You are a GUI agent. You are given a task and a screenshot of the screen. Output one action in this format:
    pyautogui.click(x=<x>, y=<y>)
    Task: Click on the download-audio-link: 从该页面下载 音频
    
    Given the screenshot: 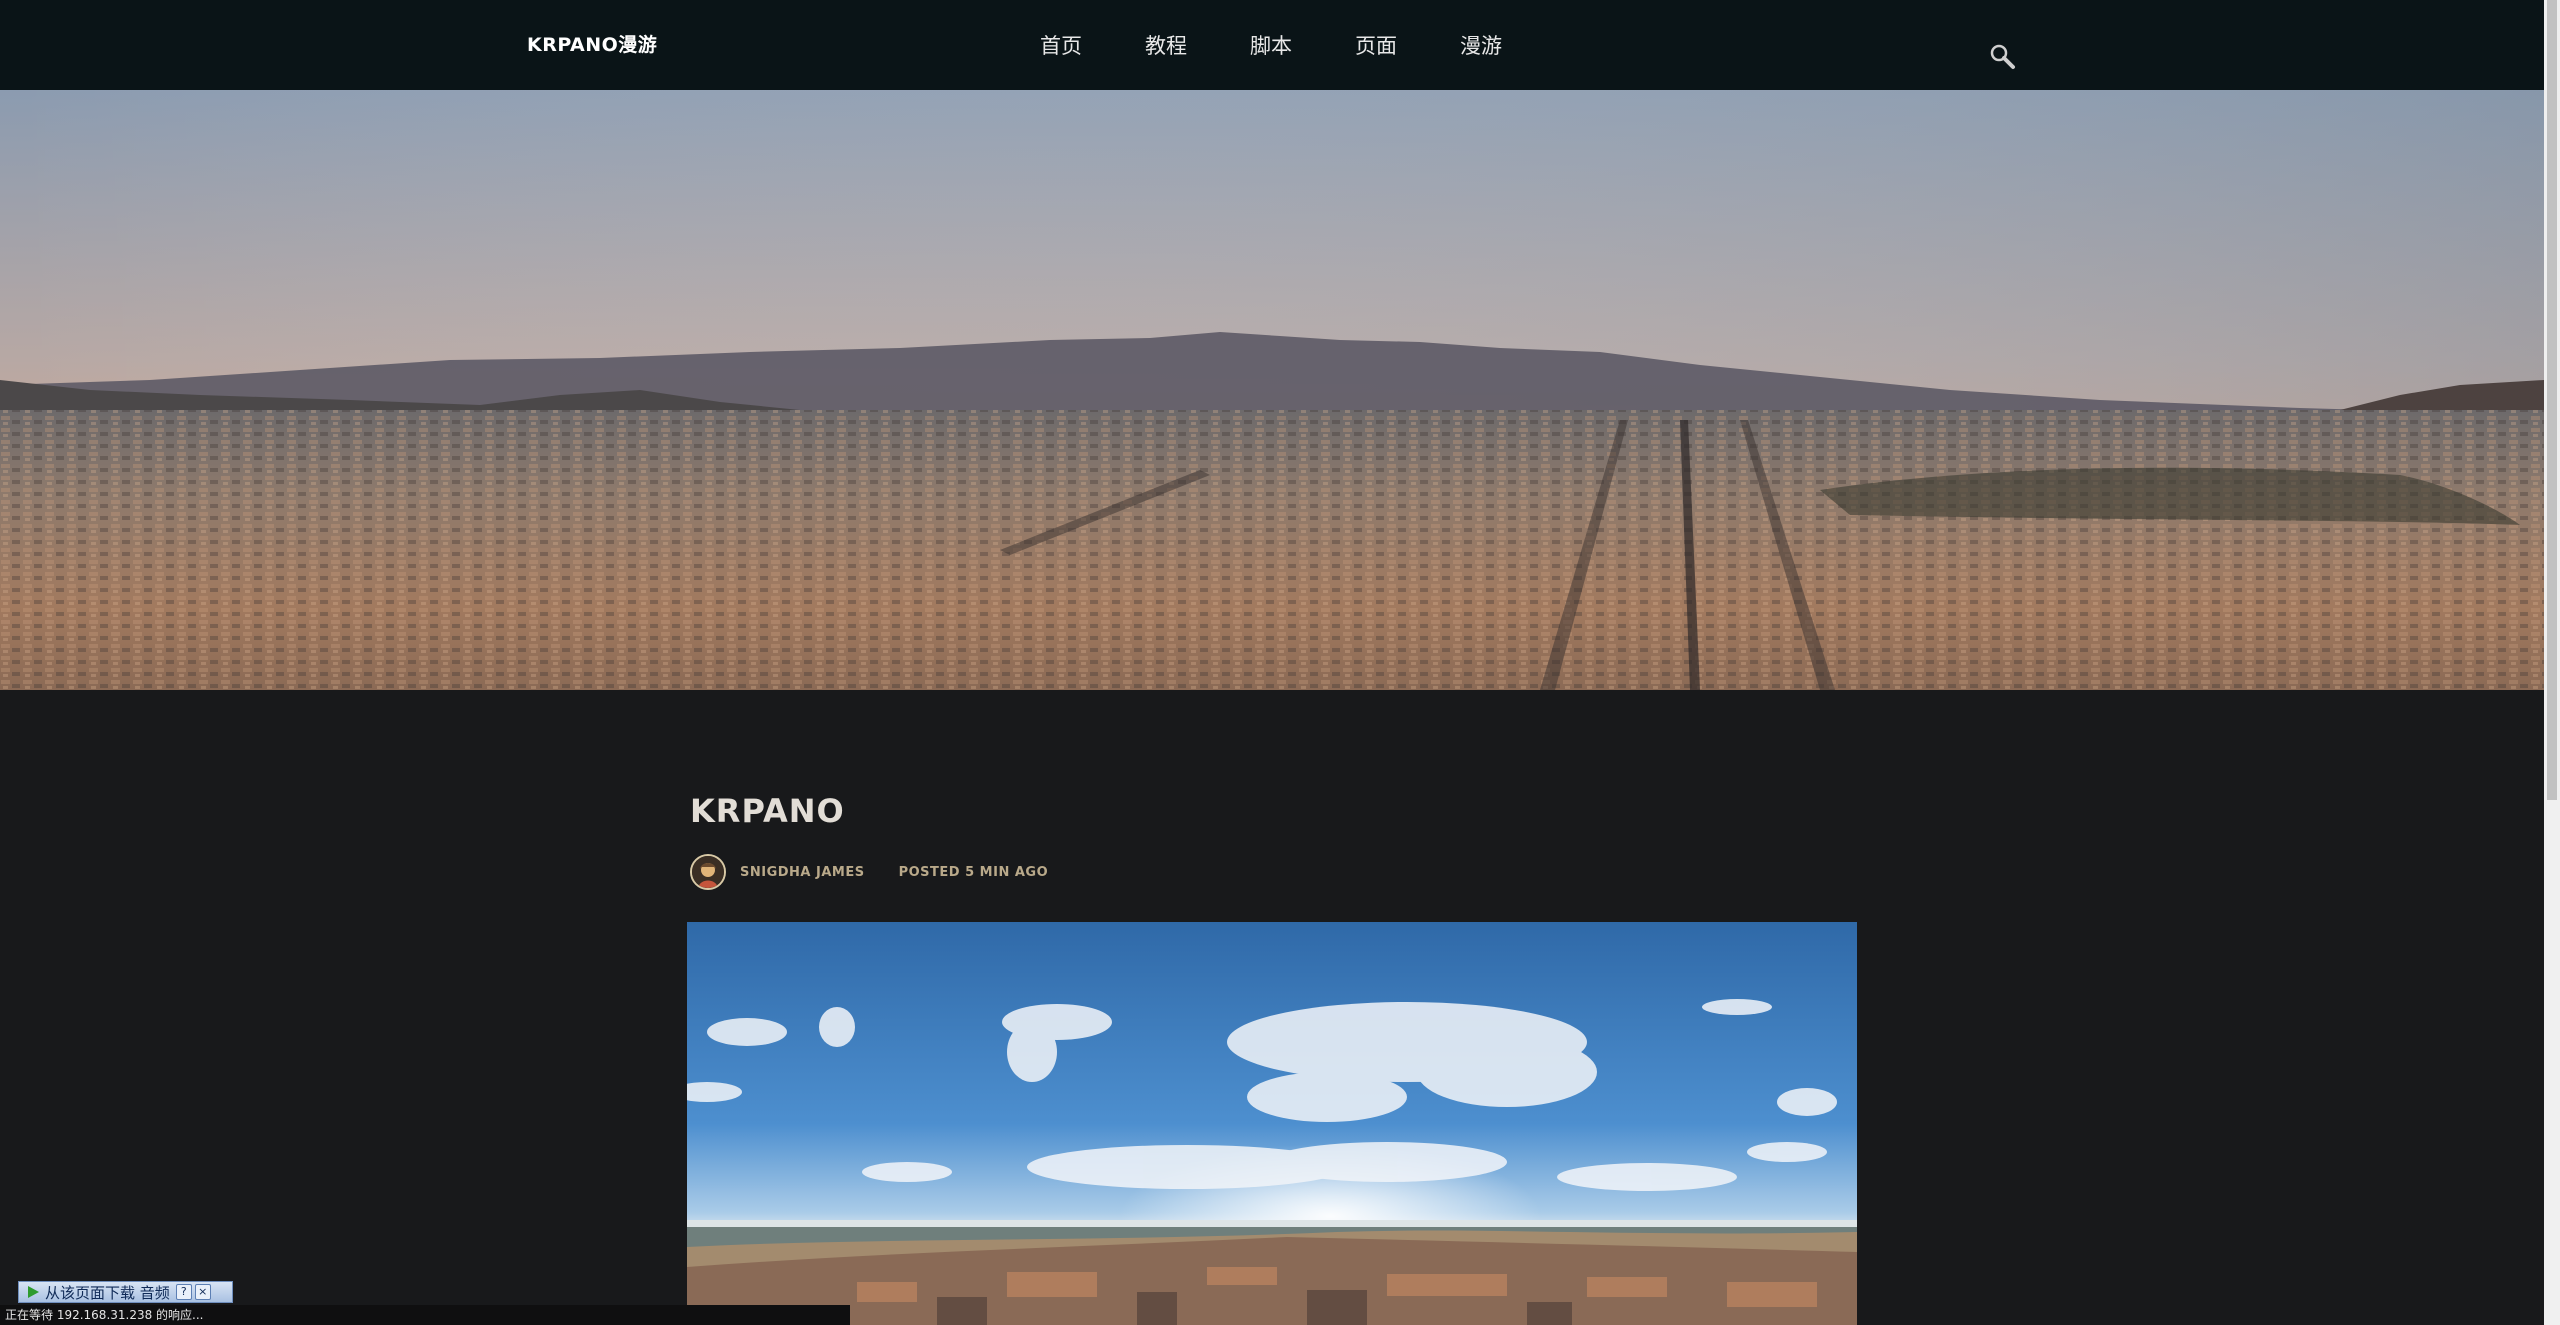 What is the action you would take?
    pyautogui.click(x=107, y=1292)
    